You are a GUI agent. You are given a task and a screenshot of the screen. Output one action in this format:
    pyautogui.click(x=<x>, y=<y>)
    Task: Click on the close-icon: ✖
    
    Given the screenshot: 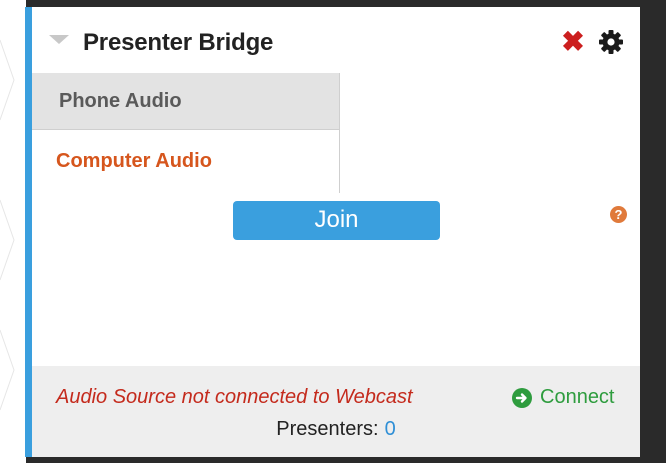 What is the action you would take?
    pyautogui.click(x=573, y=42)
    